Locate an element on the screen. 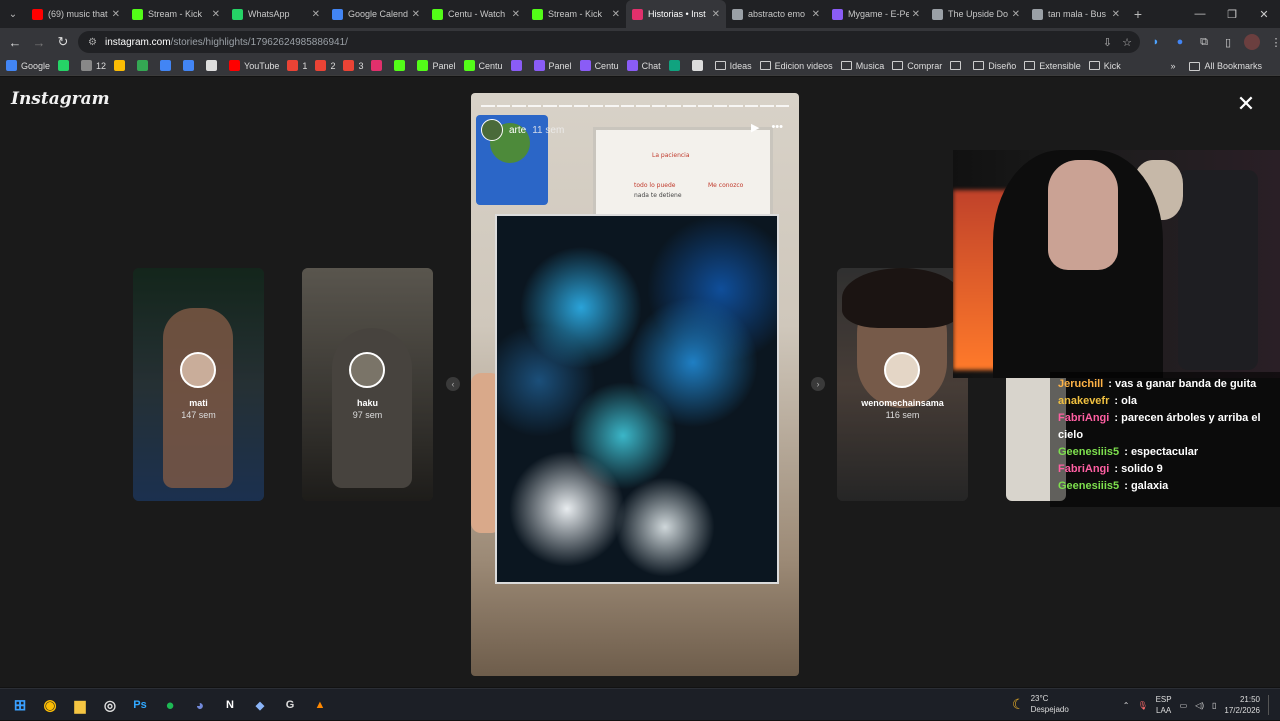  bookmark-item: 2 is located at coordinates (325, 65).